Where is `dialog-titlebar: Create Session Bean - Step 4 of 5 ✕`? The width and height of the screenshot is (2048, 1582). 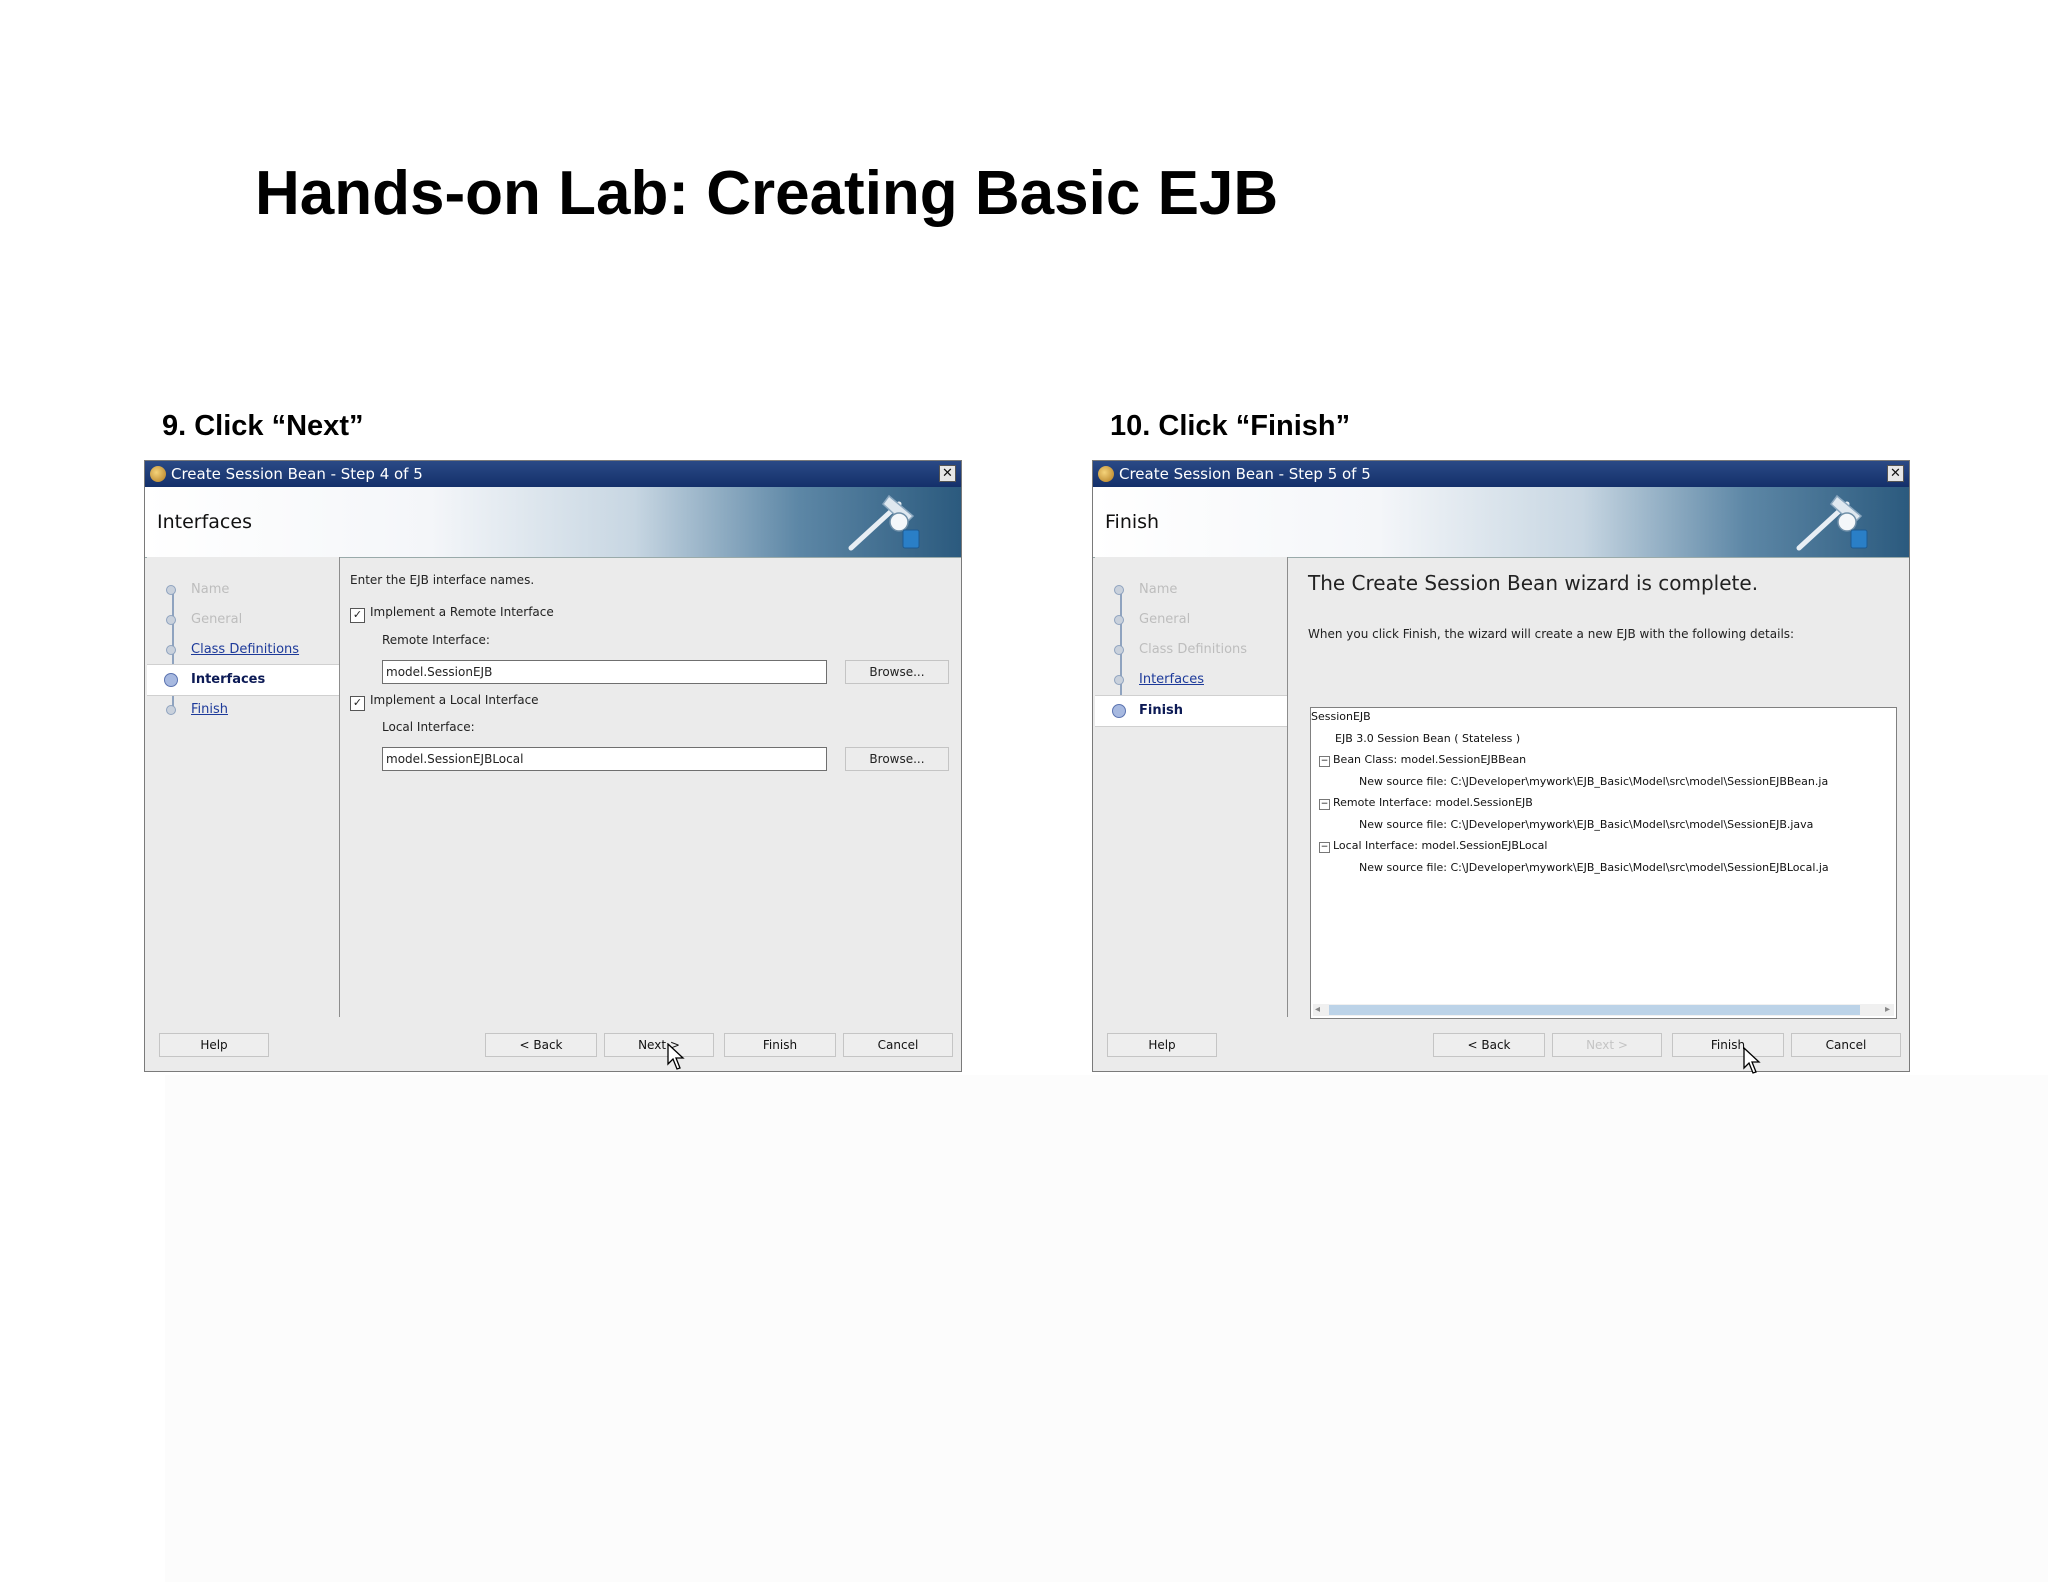
dialog-titlebar: Create Session Bean - Step 4 of 5 ✕ is located at coordinates (553, 474).